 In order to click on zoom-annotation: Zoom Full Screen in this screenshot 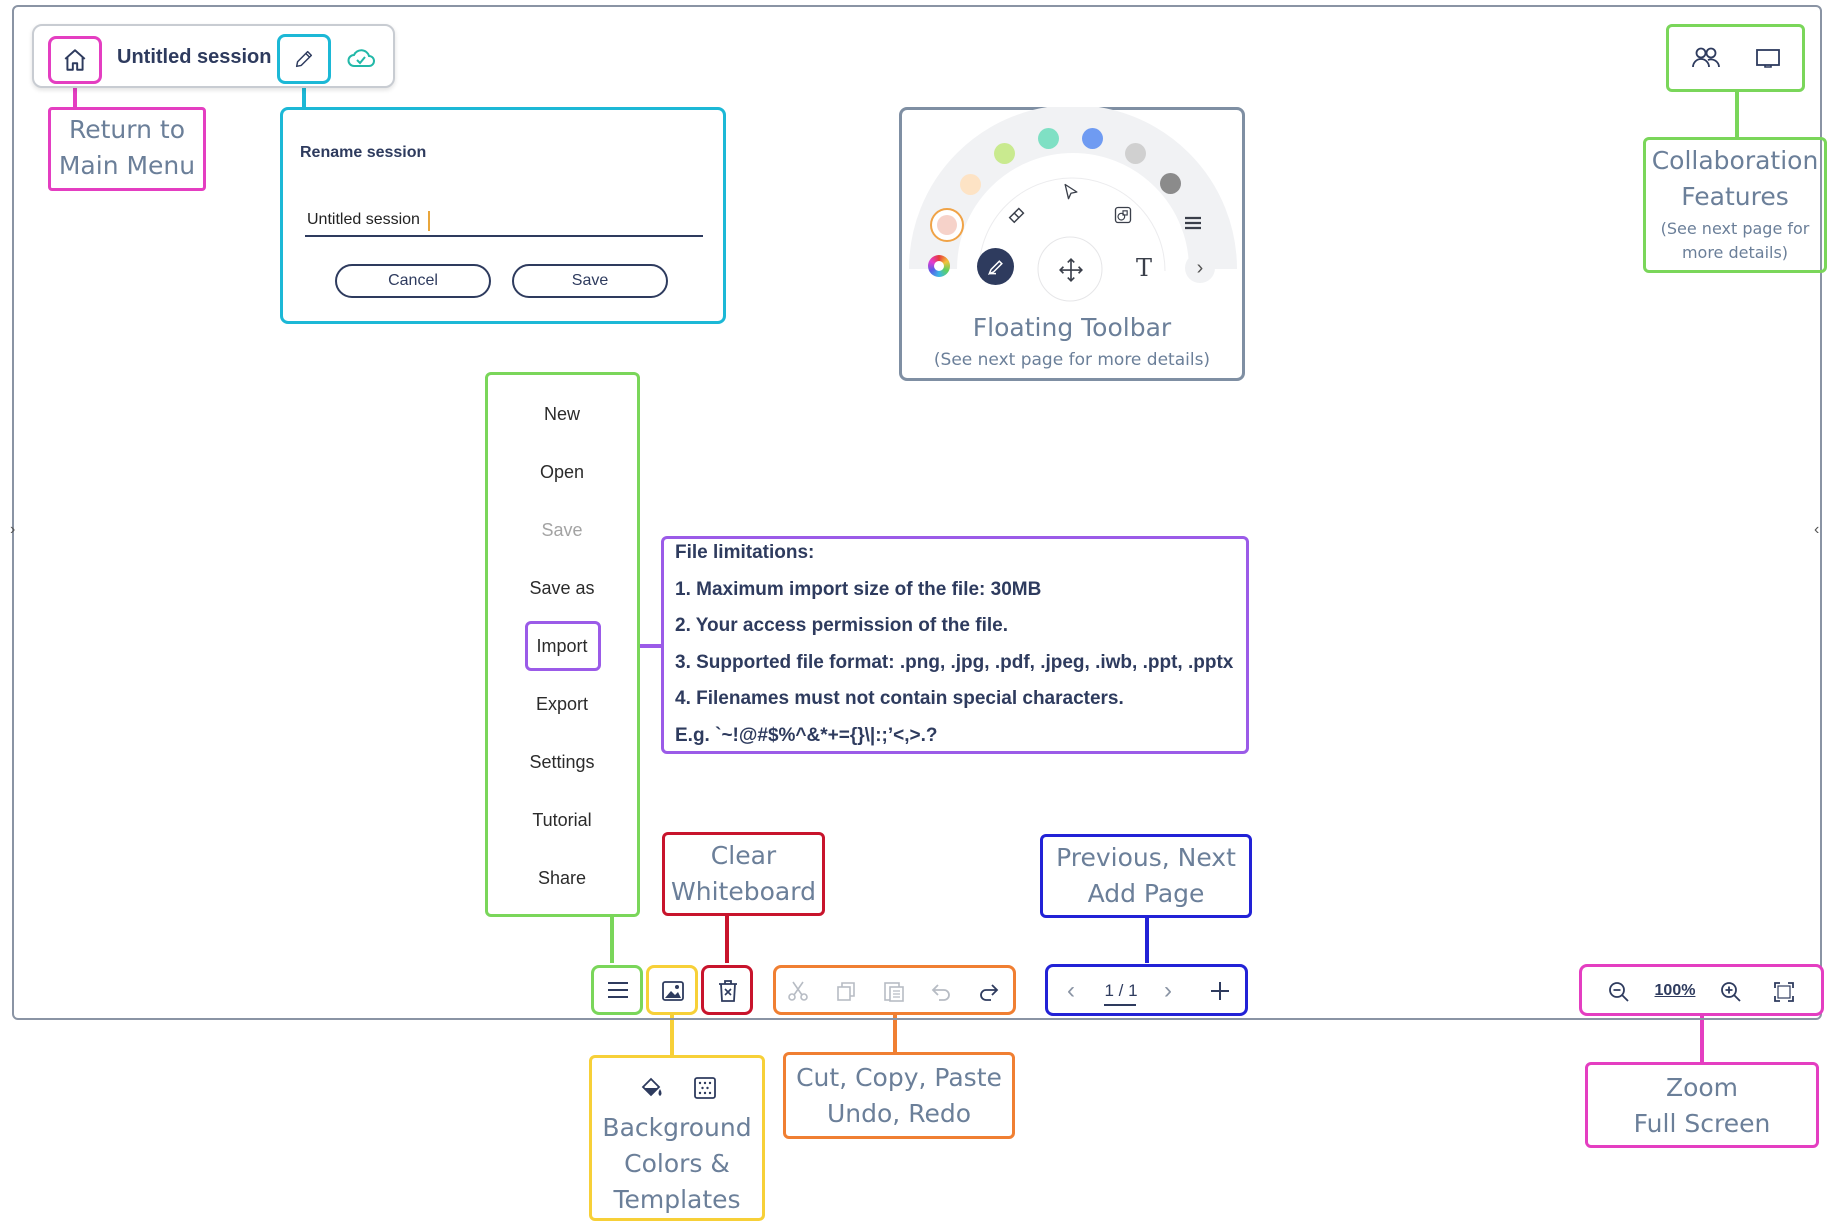, I will do `click(1702, 1105)`.